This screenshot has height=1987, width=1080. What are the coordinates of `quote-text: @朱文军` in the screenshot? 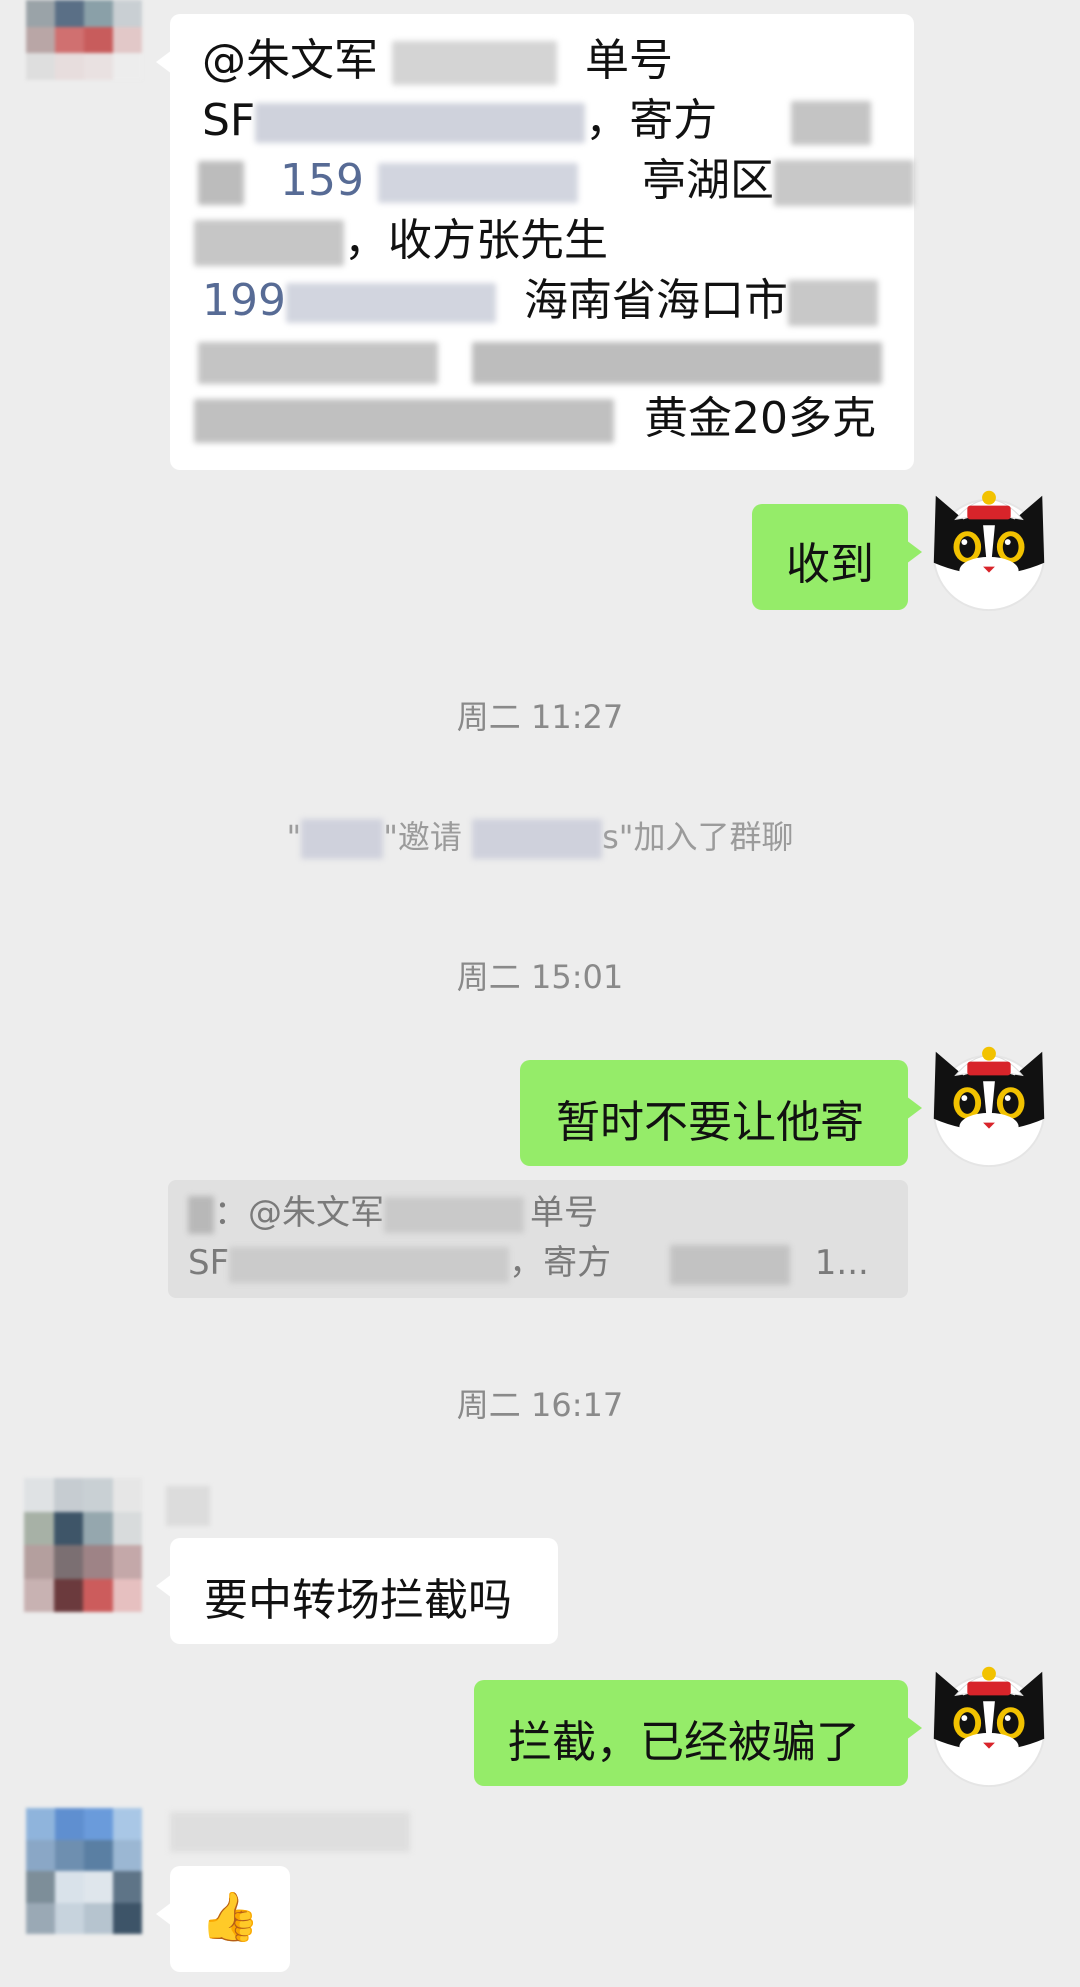 It's located at (316, 1213).